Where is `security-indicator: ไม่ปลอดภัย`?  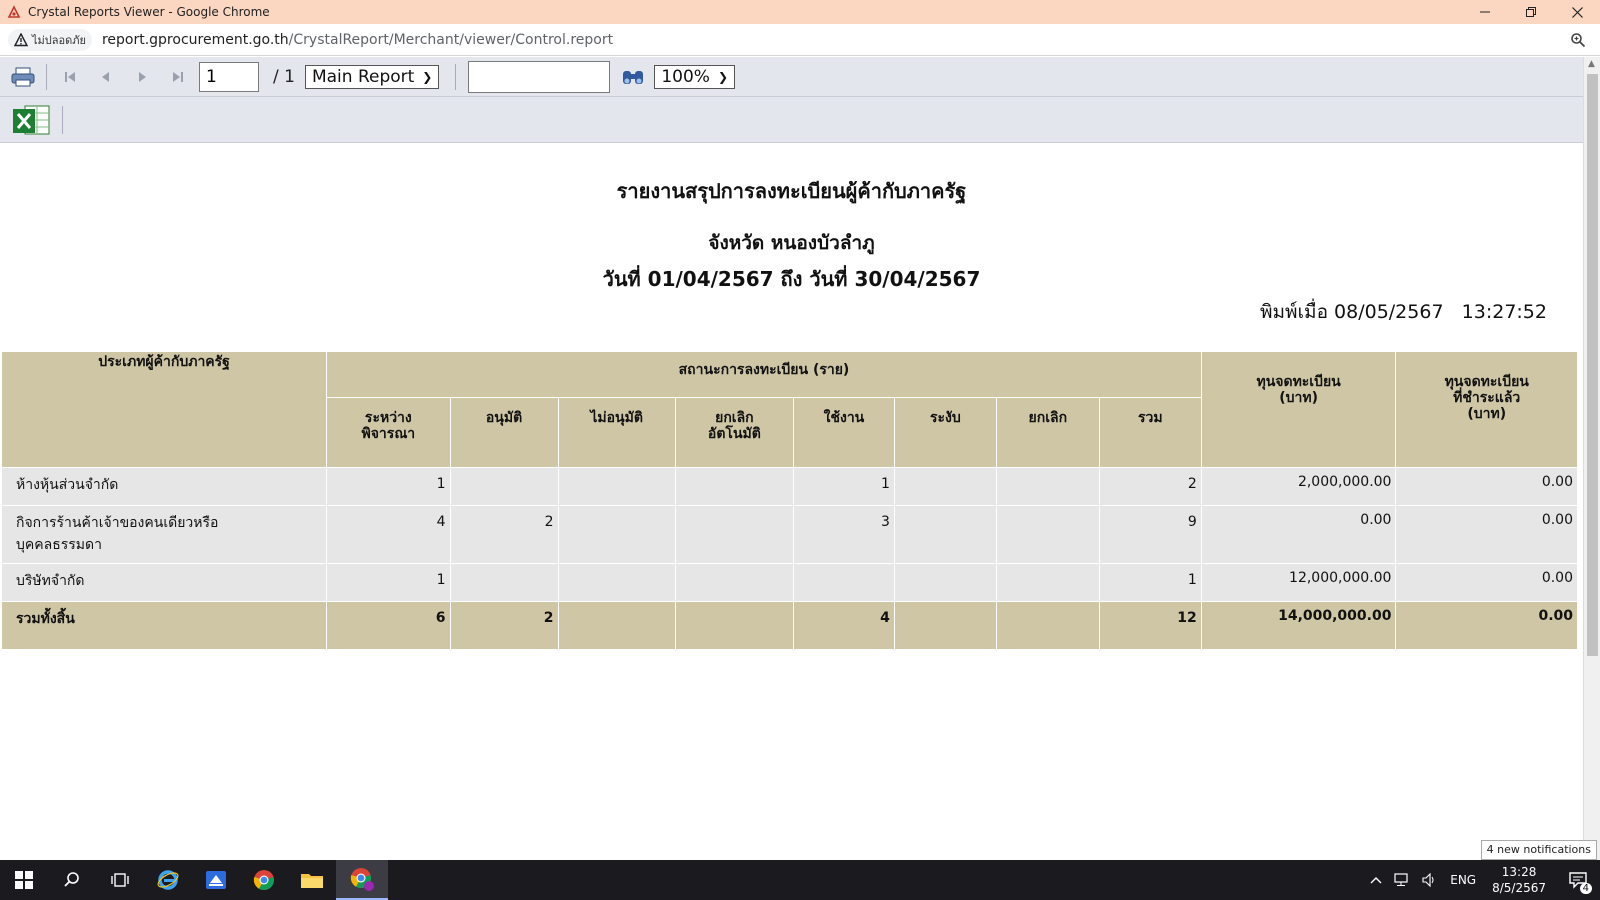 security-indicator: ไม่ปลอดภัย is located at coordinates (50, 39).